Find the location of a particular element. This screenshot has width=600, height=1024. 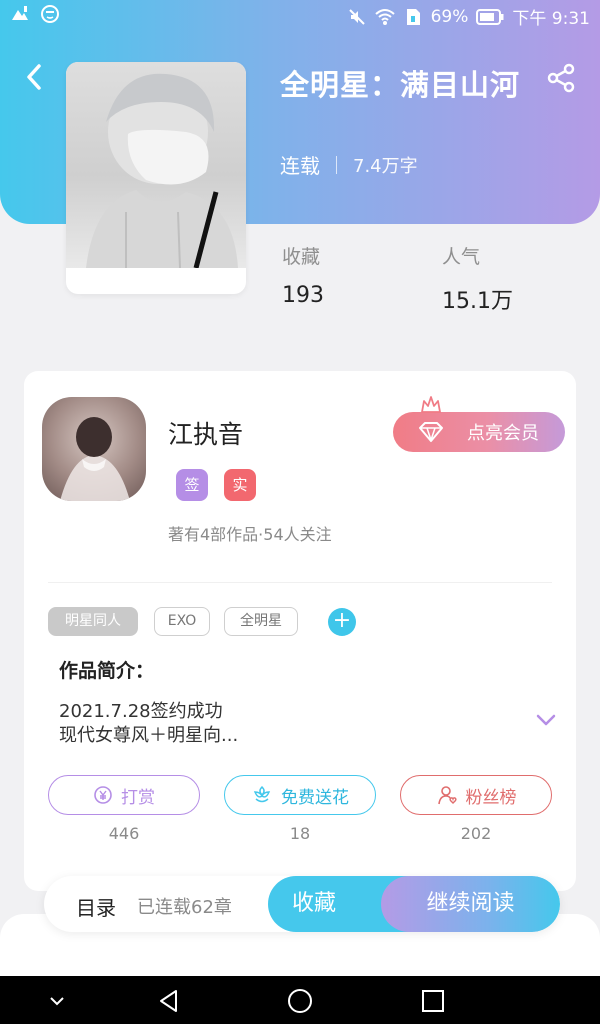

toc-button: 目录 is located at coordinates (96, 906).